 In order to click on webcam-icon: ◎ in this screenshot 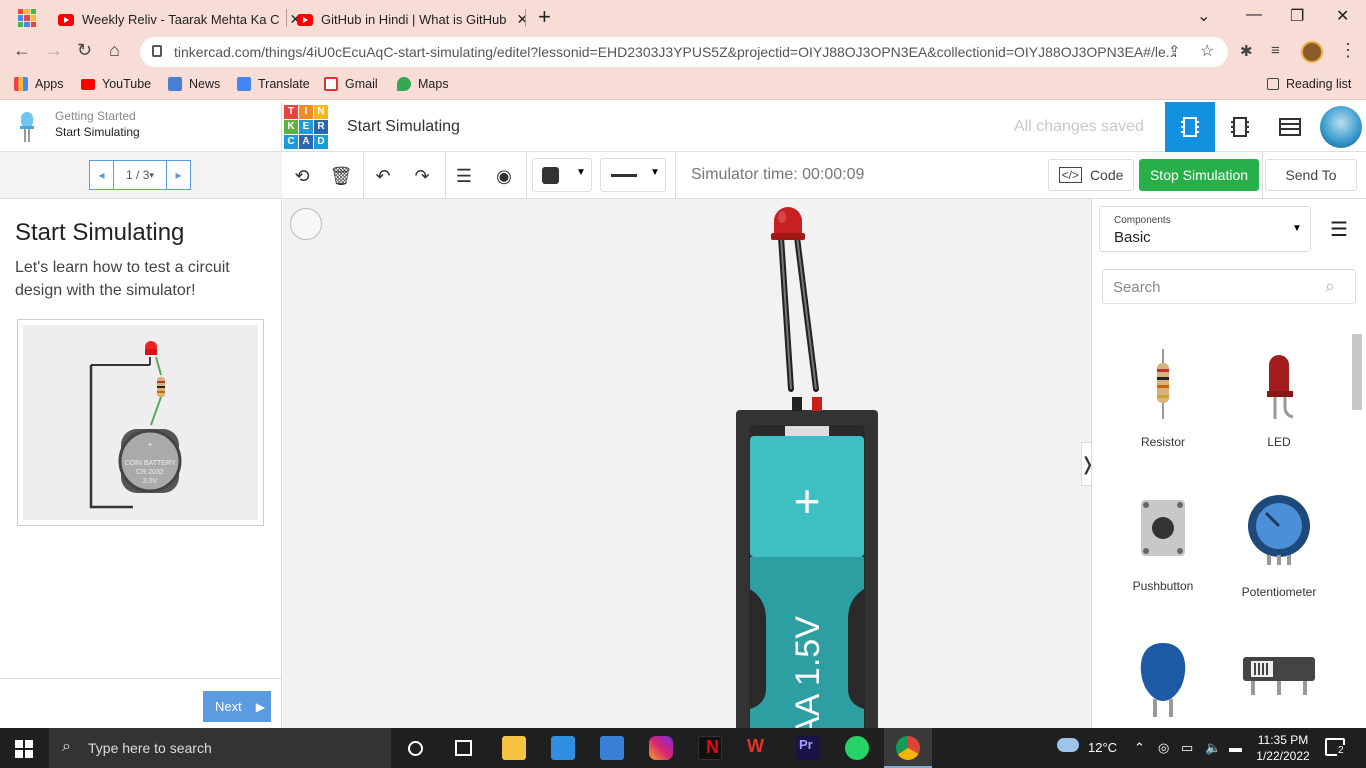, I will do `click(1163, 748)`.